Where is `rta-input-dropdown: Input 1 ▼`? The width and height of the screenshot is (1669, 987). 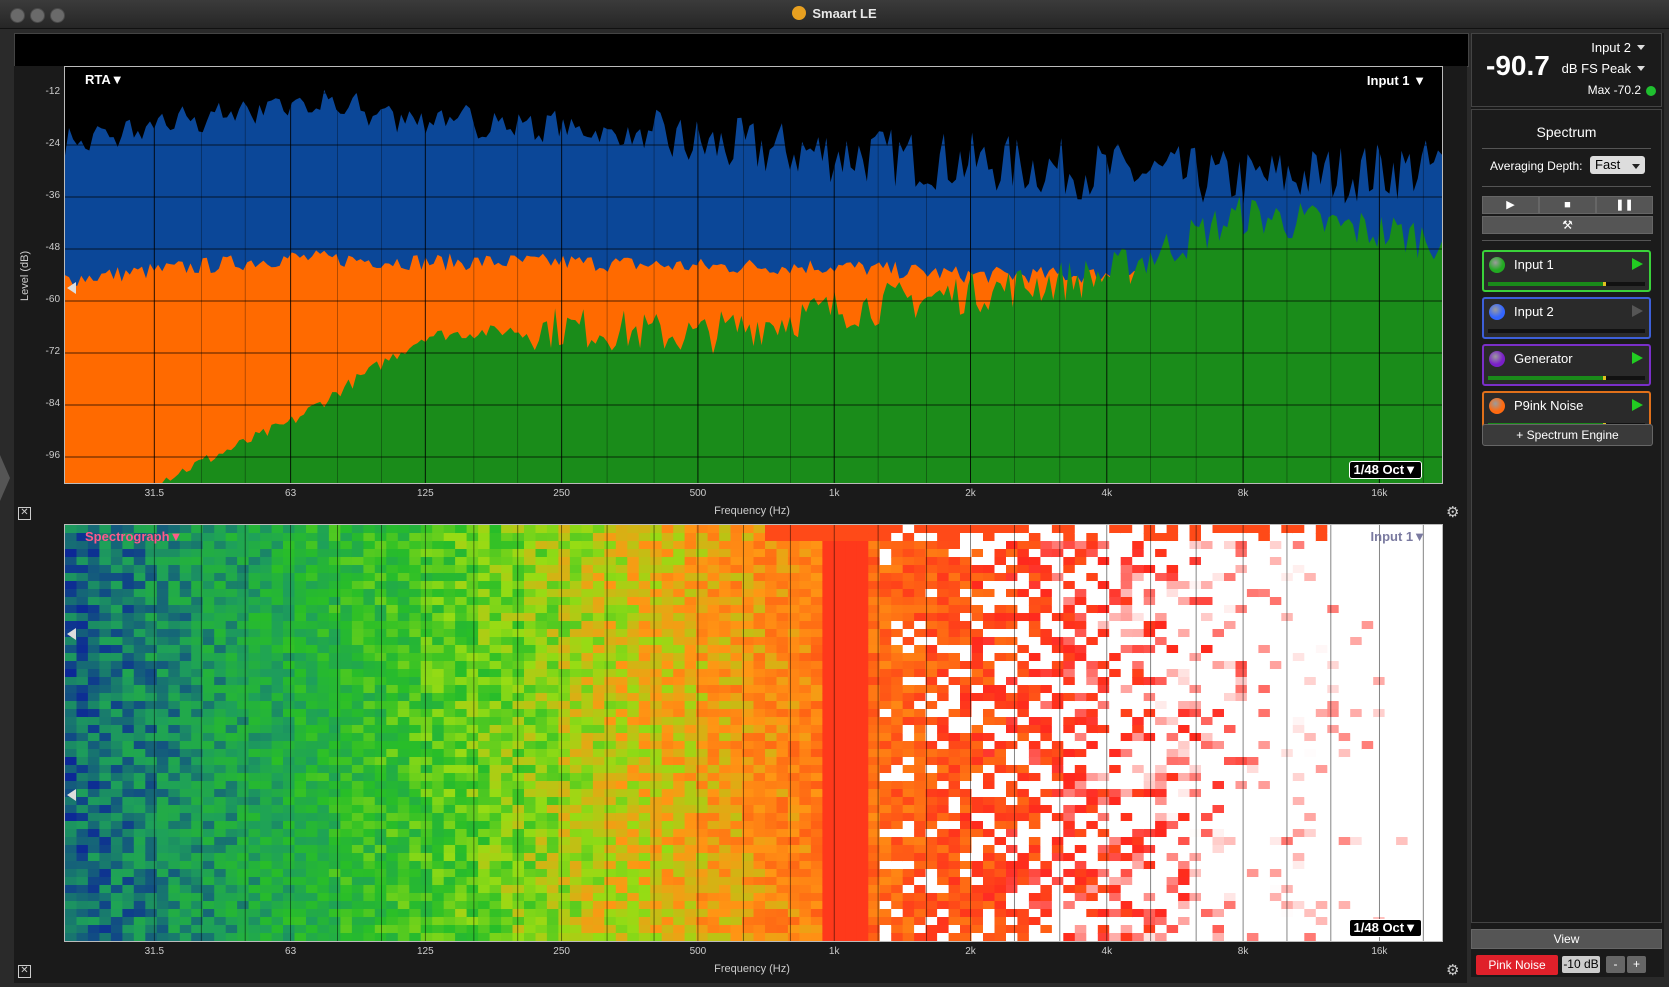
rta-input-dropdown: Input 1 ▼ is located at coordinates (1396, 80).